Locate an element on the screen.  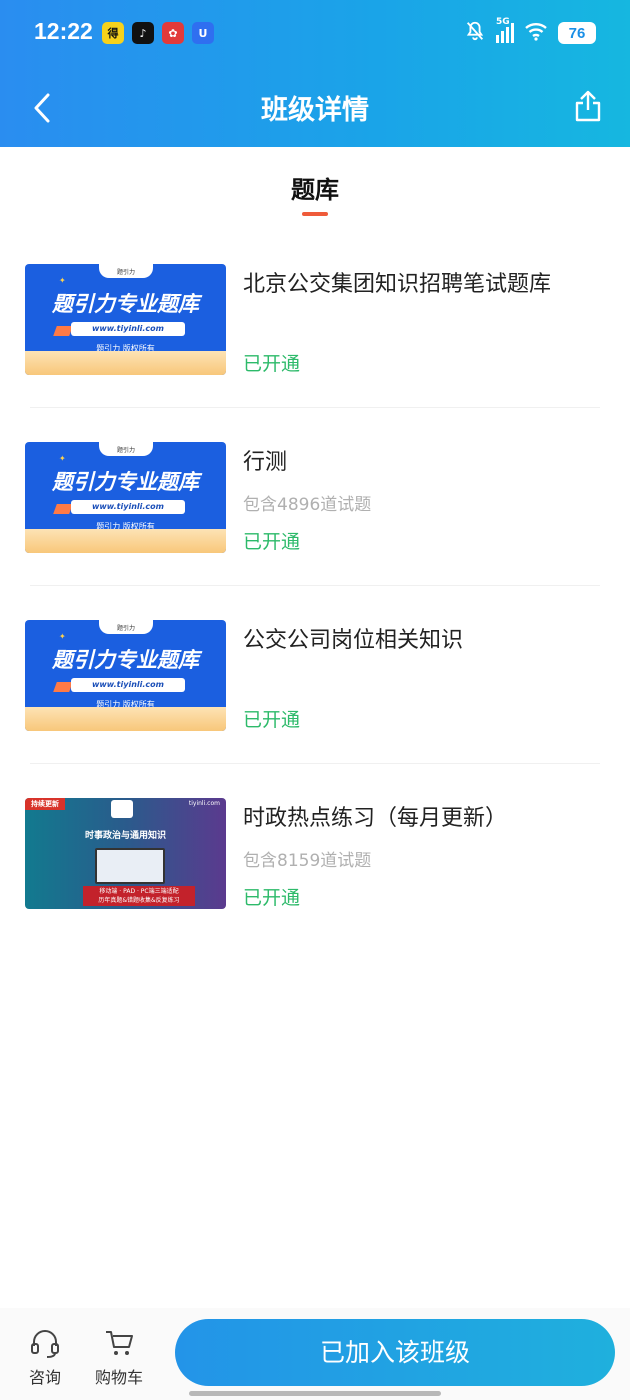
headset-icon is located at coordinates (45, 1344).